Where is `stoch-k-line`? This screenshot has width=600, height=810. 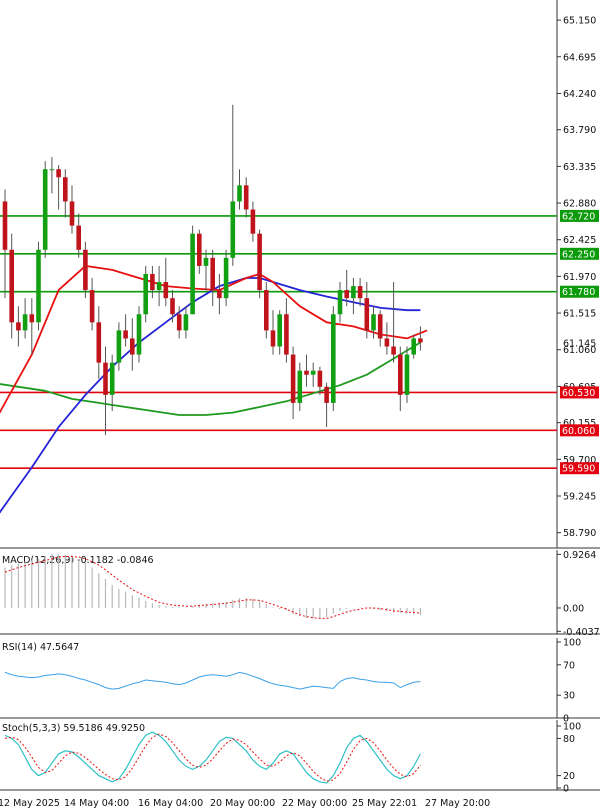 stoch-k-line is located at coordinates (212, 757).